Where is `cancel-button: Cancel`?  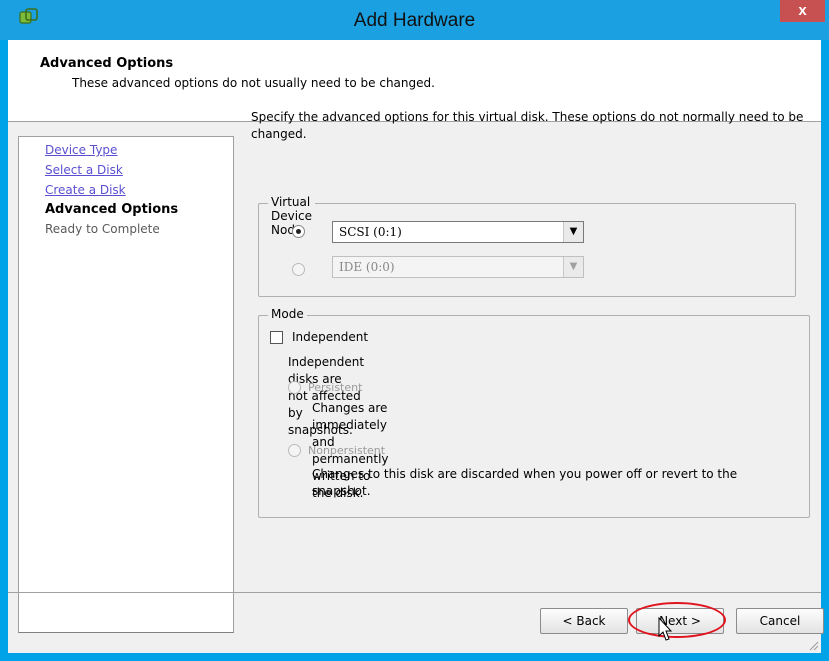
cancel-button: Cancel is located at coordinates (780, 621).